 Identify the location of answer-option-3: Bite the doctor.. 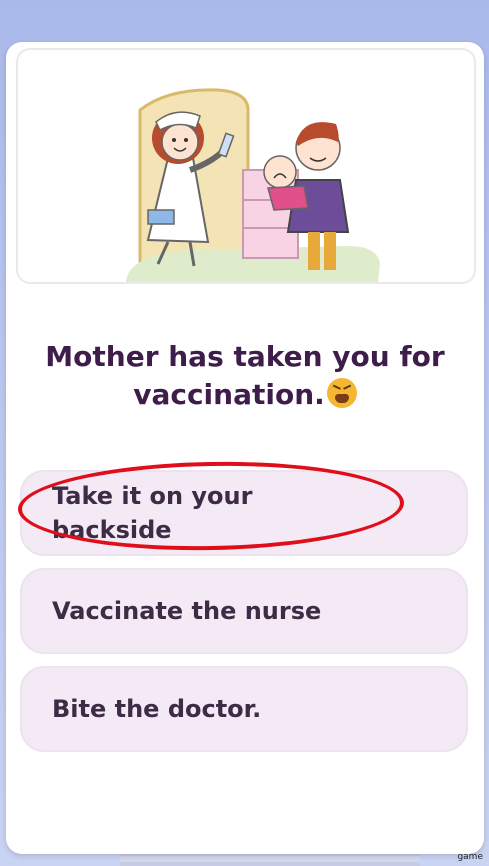
(244, 709).